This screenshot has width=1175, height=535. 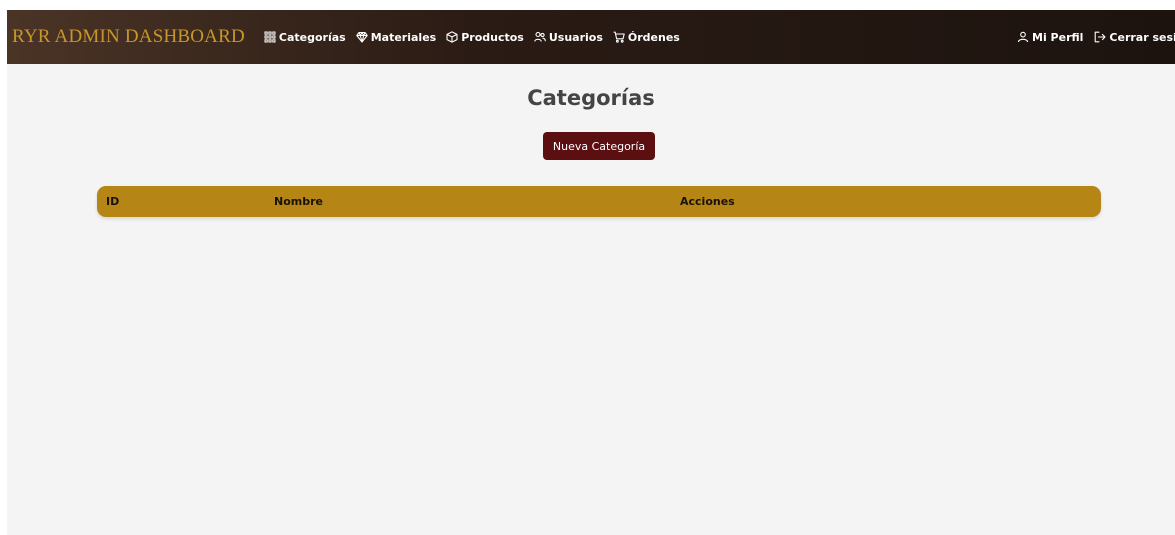 I want to click on nav-link-productos: Productos, so click(x=485, y=37).